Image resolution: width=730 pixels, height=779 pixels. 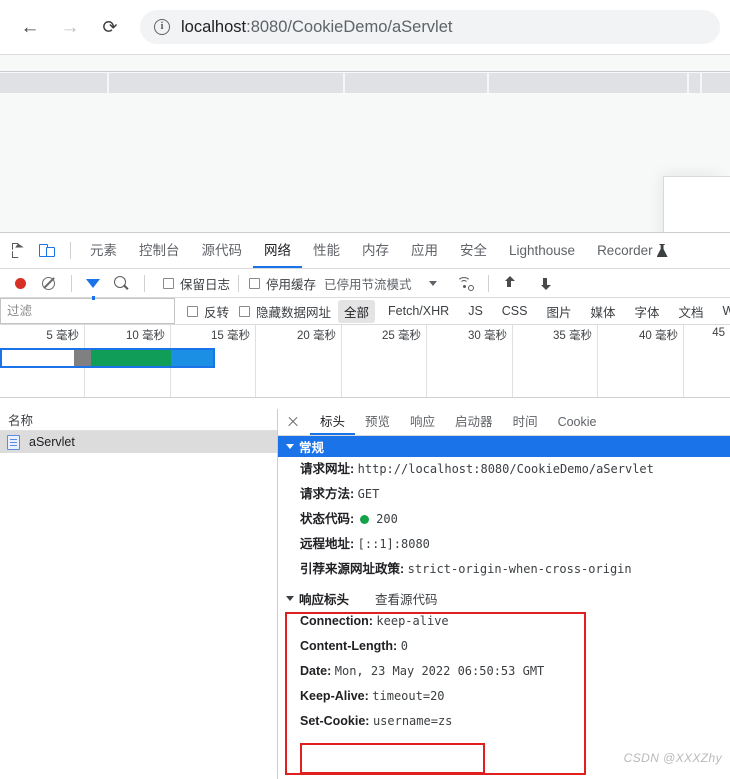 I want to click on type-filter-img: 图片, so click(x=558, y=311).